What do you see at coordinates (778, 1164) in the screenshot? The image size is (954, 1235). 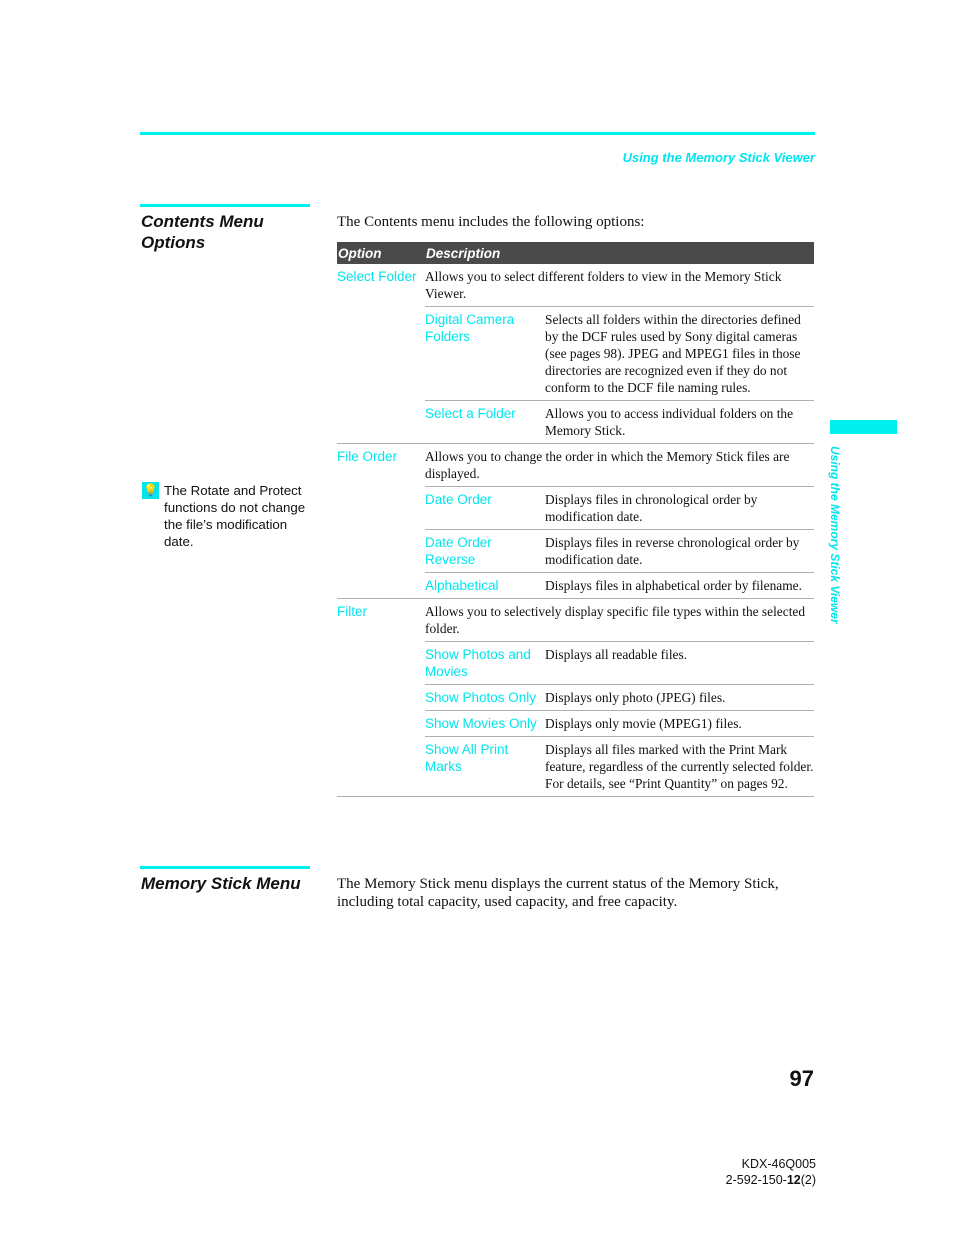 I see `model-number: KDX-46Q005` at bounding box center [778, 1164].